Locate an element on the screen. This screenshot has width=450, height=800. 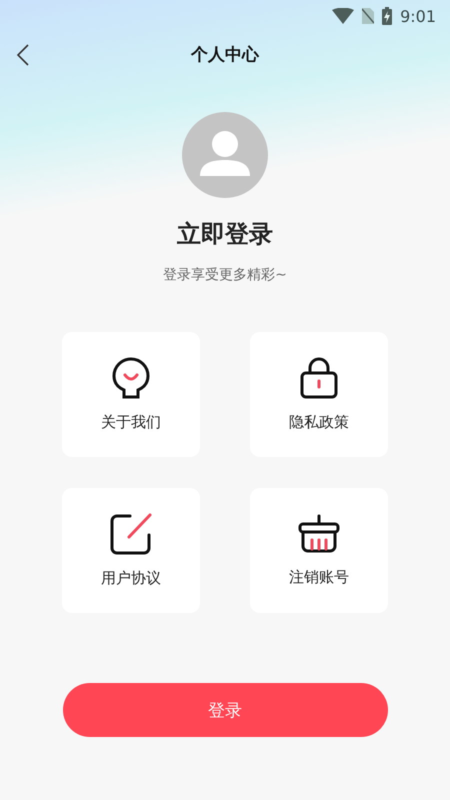
login-subtitle: 登录享受更多精彩~ is located at coordinates (225, 275).